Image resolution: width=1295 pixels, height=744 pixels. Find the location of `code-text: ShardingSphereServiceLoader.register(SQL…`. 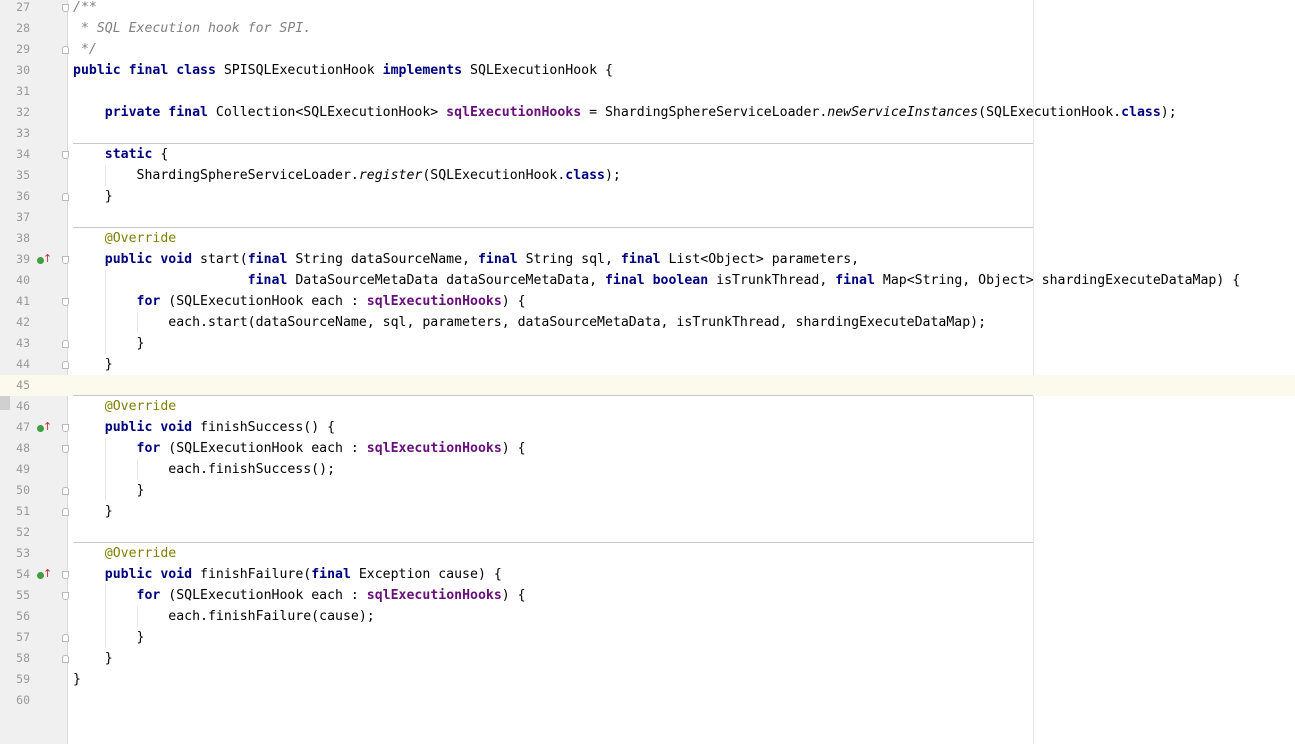

code-text: ShardingSphereServiceLoader.register(SQL… is located at coordinates (347, 175).